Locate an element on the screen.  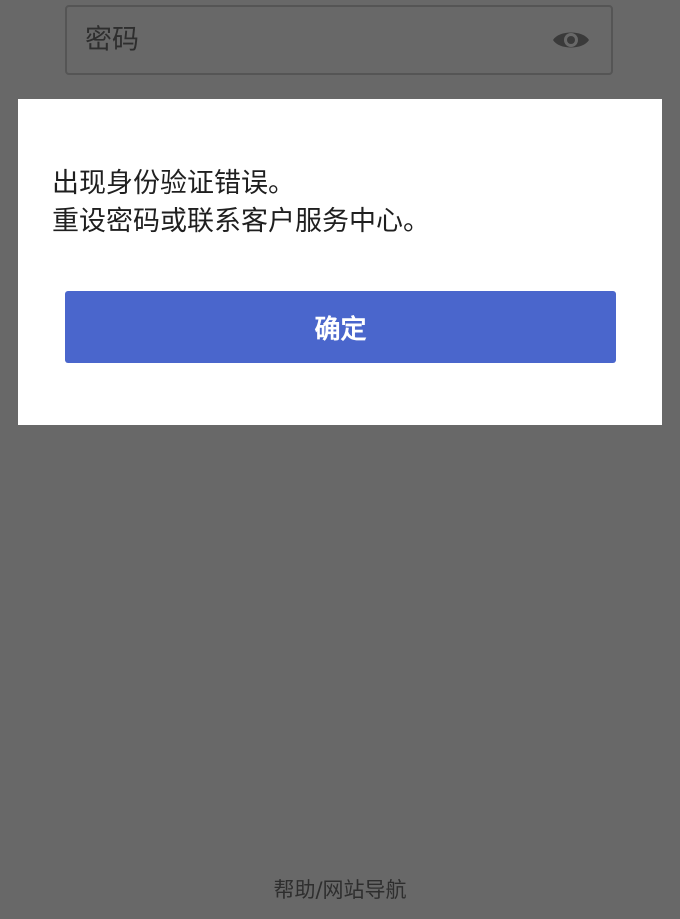
password-field: 密码 is located at coordinates (339, 40).